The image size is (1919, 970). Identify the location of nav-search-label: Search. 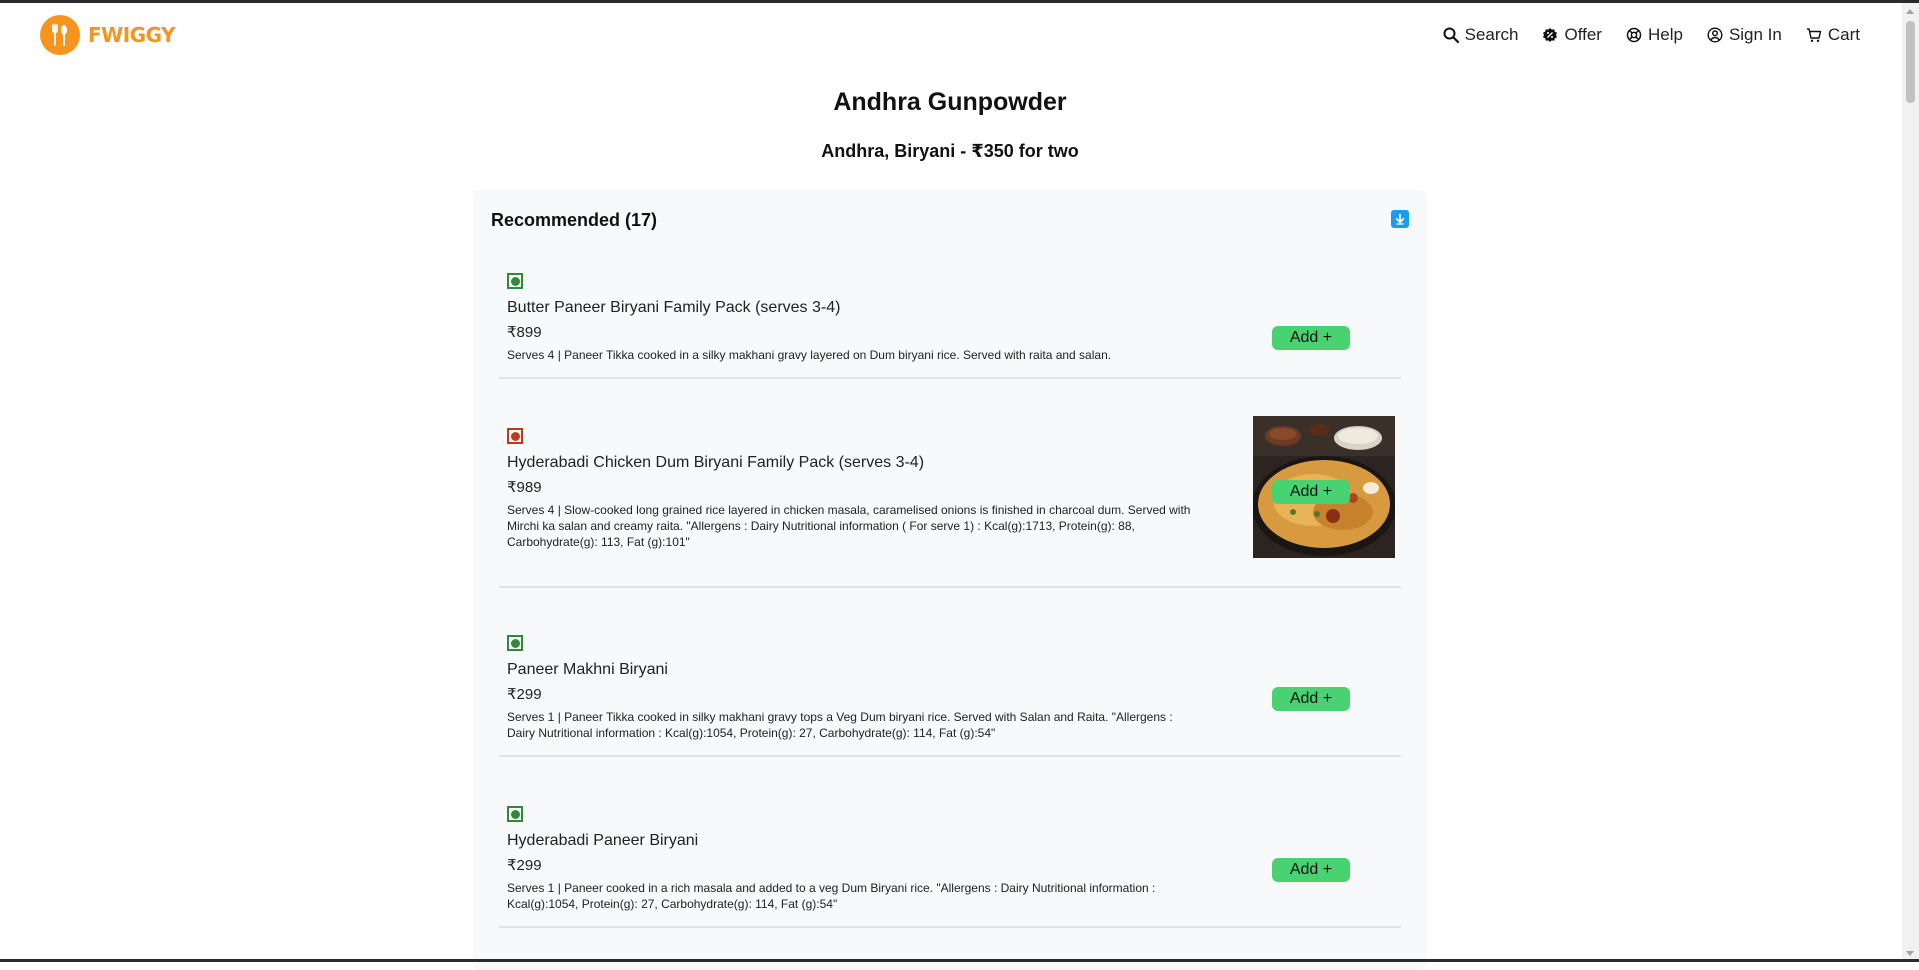
(1492, 35).